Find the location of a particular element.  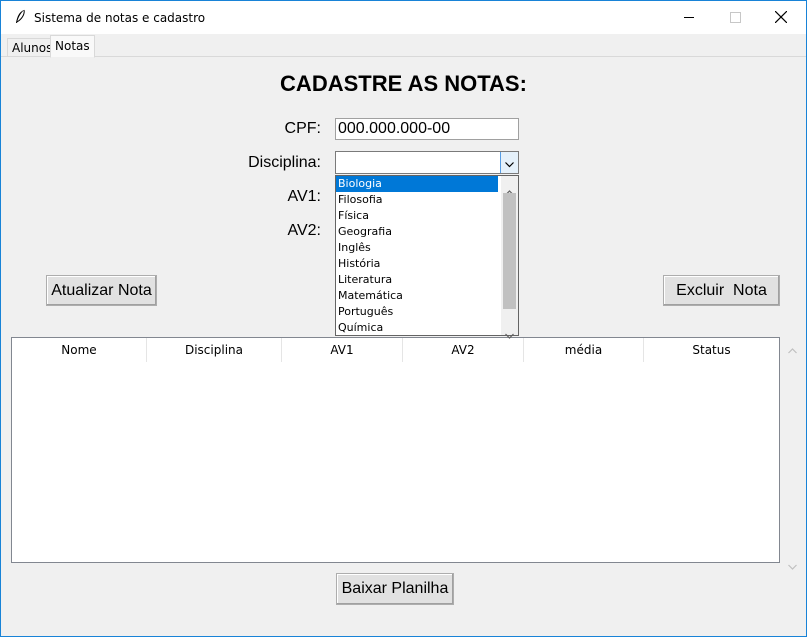

dropdown-option: Português is located at coordinates (417, 312).